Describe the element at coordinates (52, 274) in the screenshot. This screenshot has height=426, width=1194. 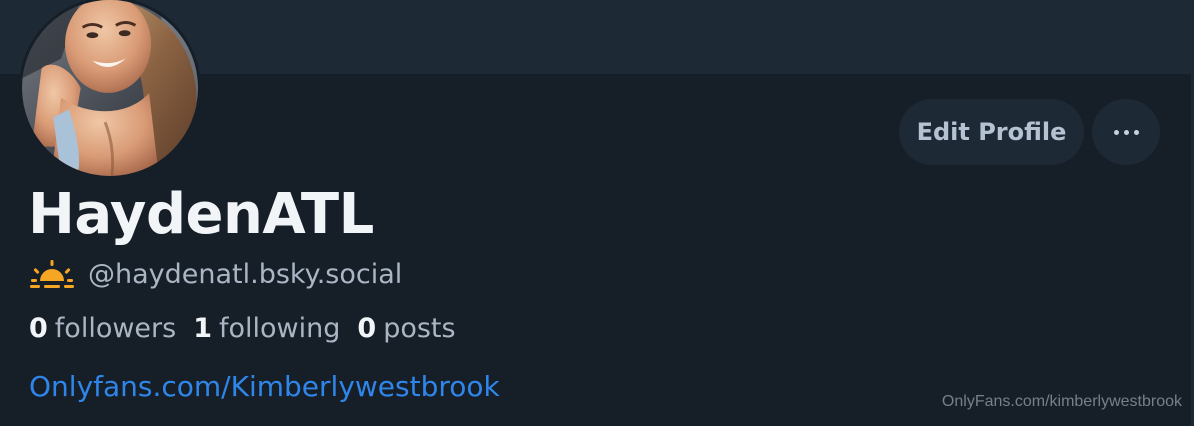
I see `sun-icon` at that location.